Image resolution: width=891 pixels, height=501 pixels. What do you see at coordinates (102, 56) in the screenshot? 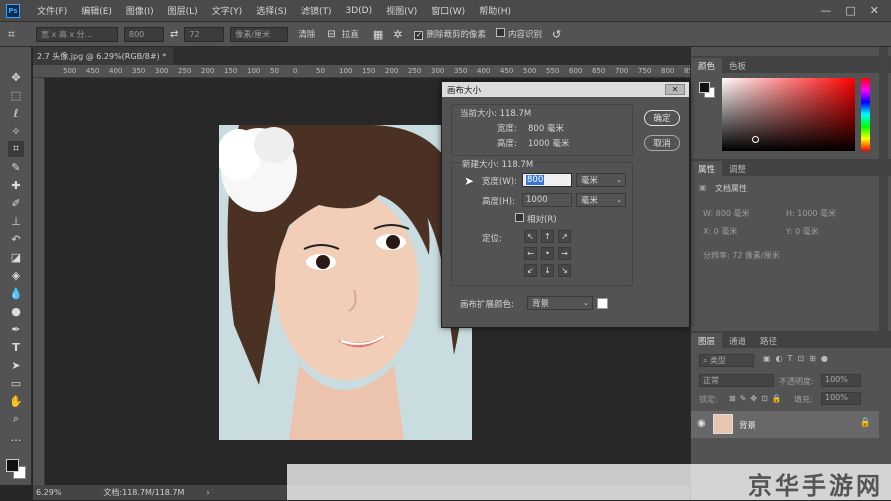
I see `document-tab-title: 2.7 头像.jpg @ 6.29%(RGB/8#) *` at bounding box center [102, 56].